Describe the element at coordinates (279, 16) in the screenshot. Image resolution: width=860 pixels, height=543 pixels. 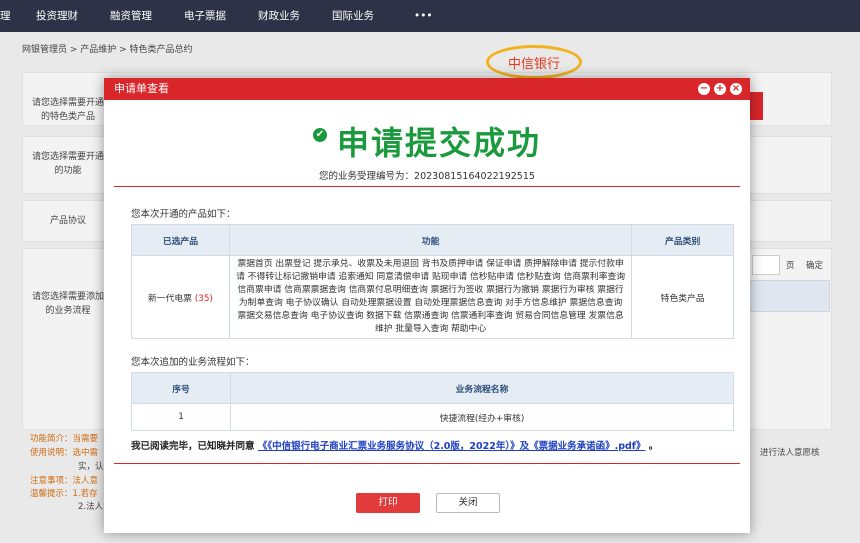
I see `nav-item-fiscal: 财政业务` at that location.